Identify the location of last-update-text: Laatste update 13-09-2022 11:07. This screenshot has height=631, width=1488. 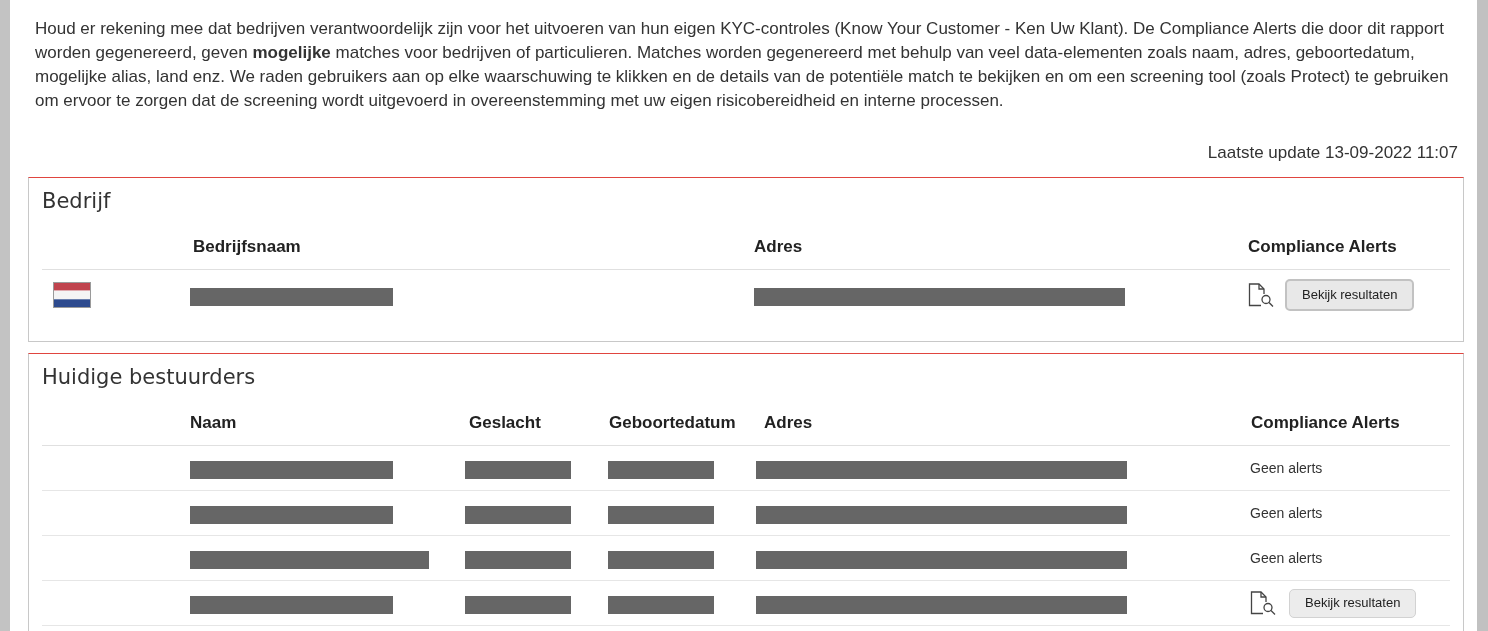
(1332, 153).